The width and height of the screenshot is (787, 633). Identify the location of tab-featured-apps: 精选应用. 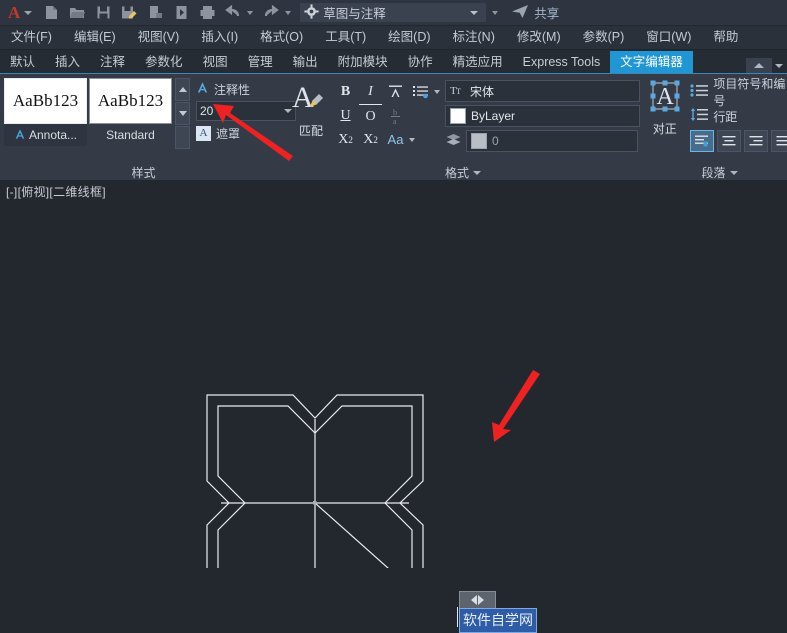
(478, 62).